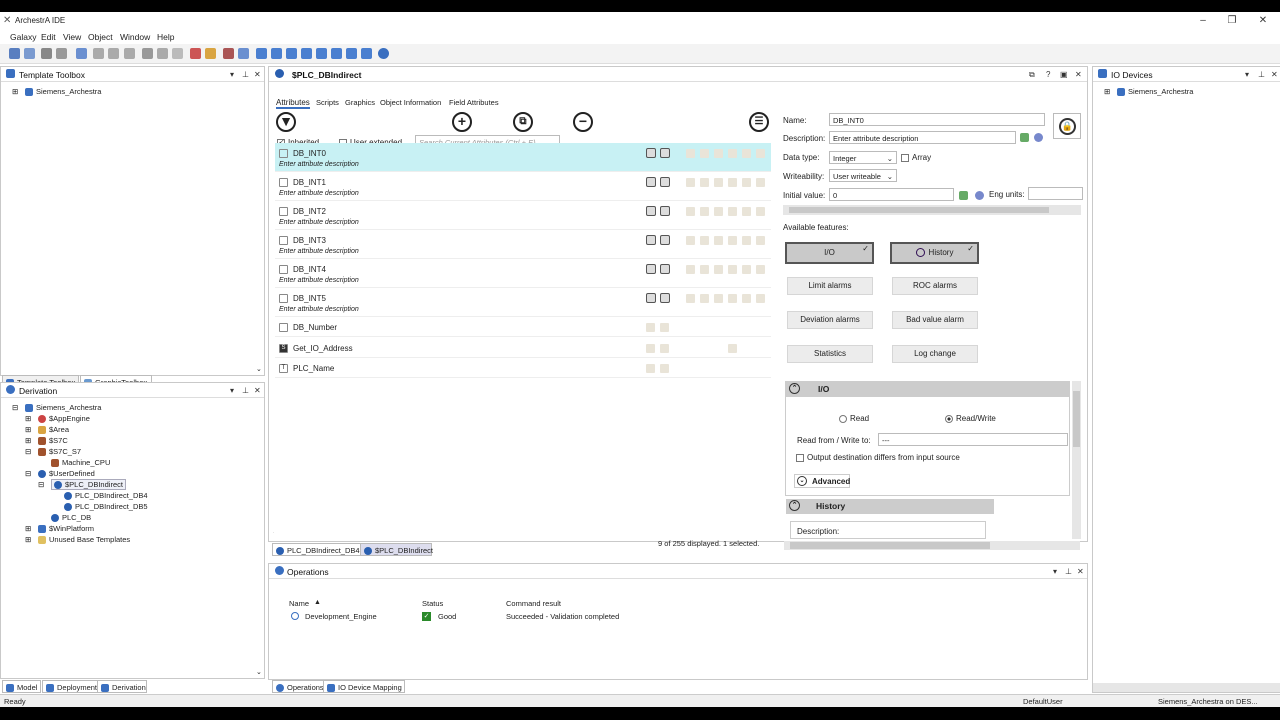 The image size is (1280, 720). What do you see at coordinates (66, 529) in the screenshot?
I see `tree-item-winplatform: $WinPlatform` at bounding box center [66, 529].